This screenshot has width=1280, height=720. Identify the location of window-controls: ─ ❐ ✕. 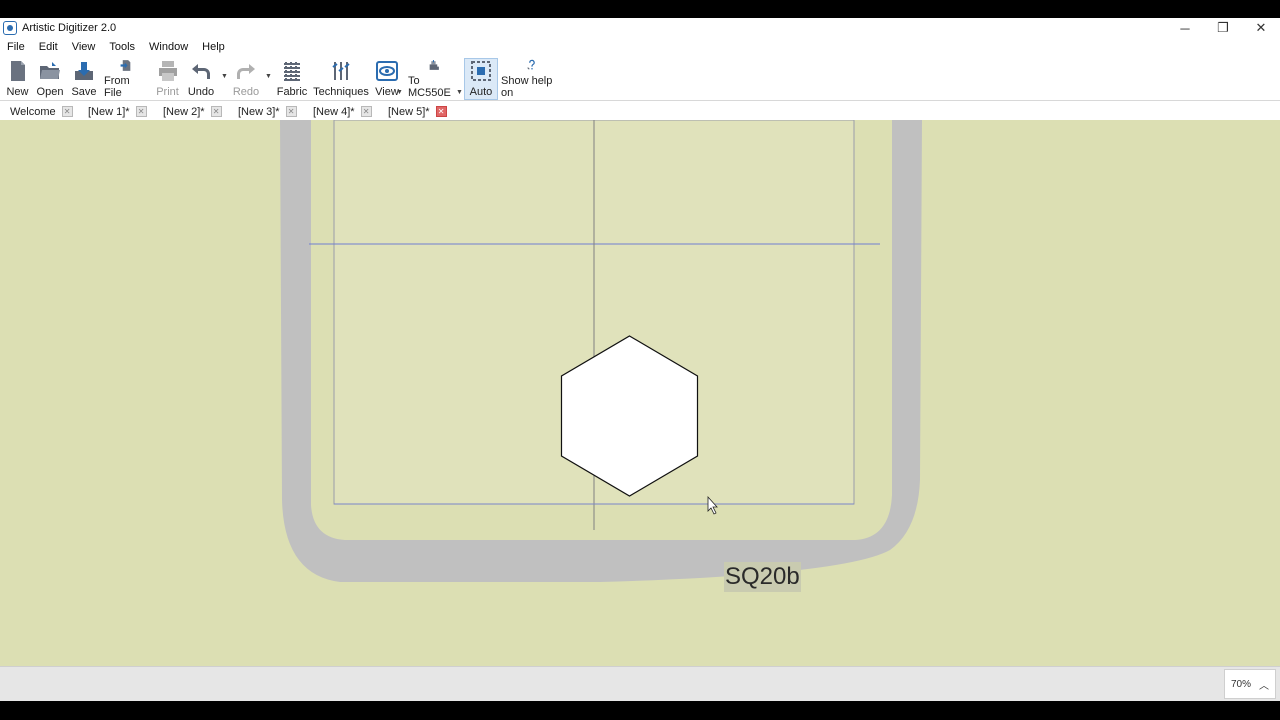
(1223, 28).